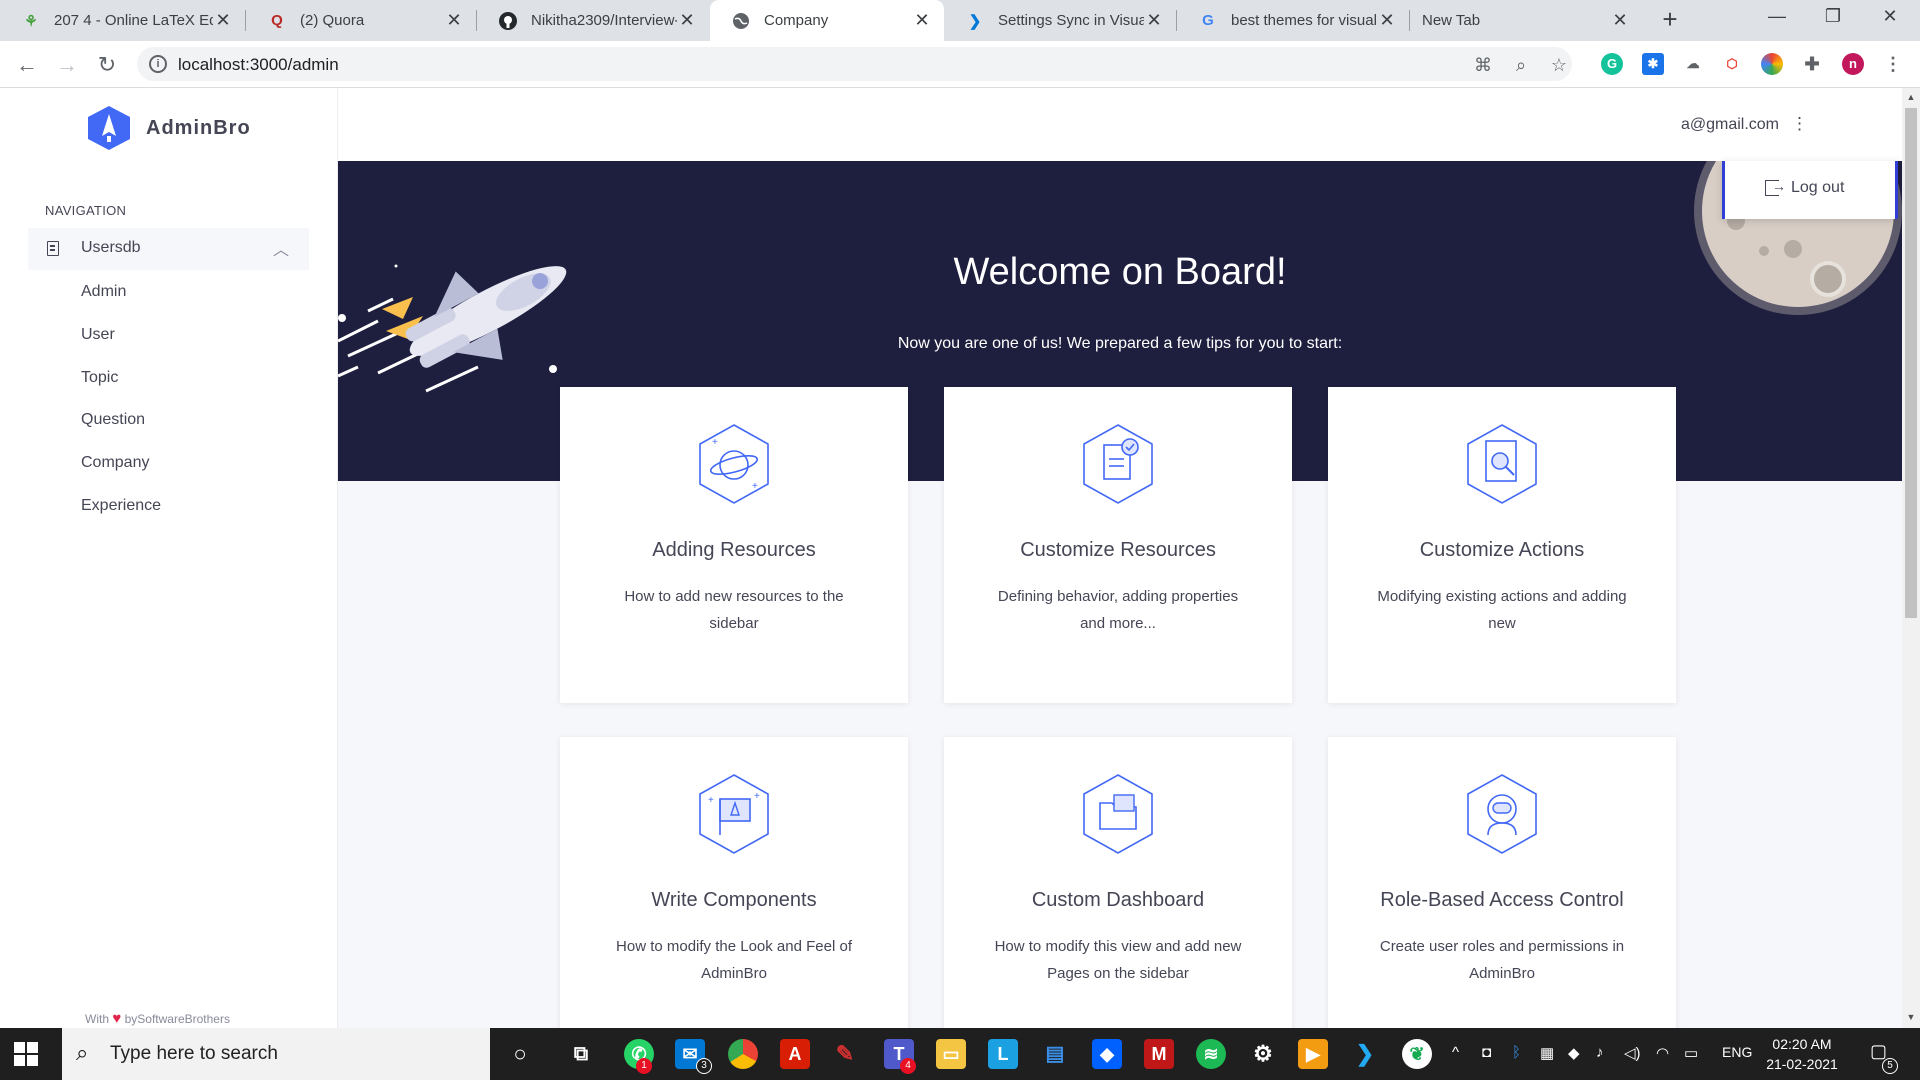  I want to click on extension-grid-icon: ✱, so click(1653, 64).